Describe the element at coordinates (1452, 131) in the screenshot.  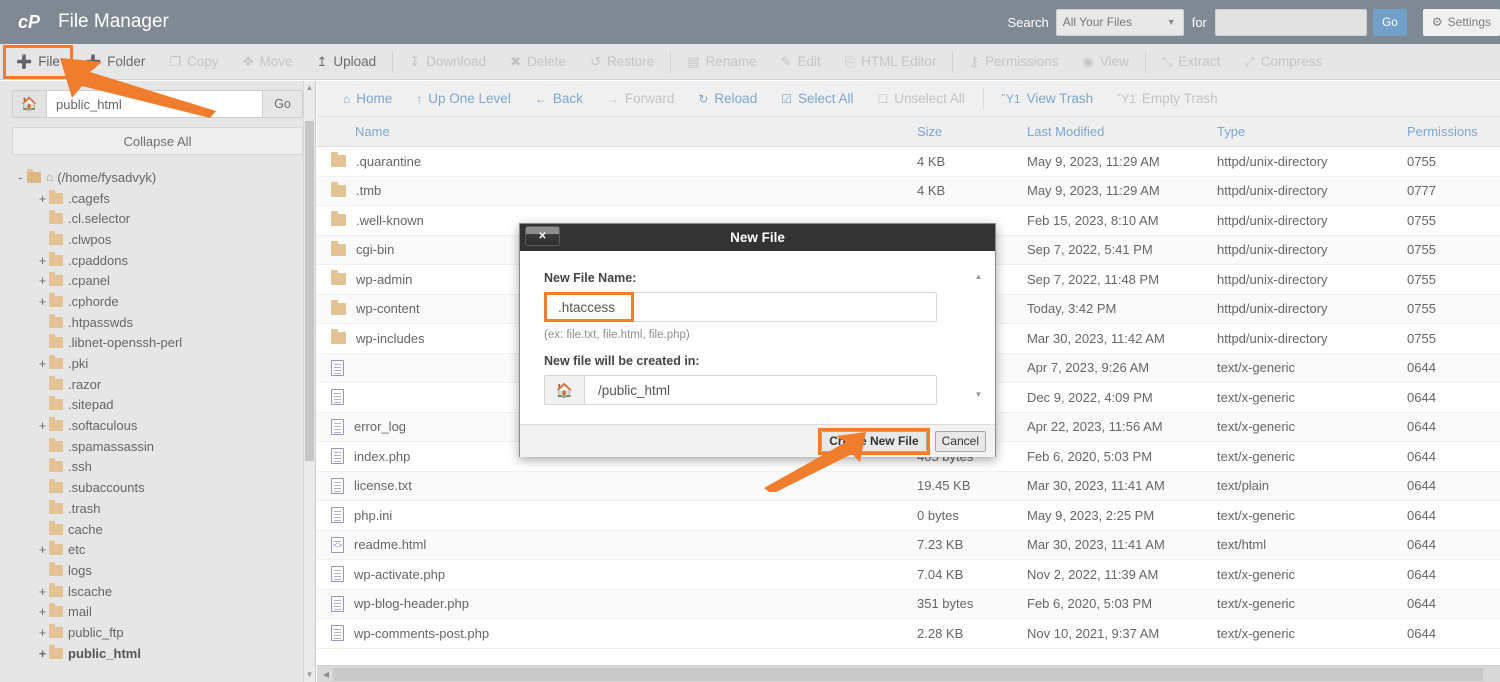
I see `column-header-permissions: Permissions` at that location.